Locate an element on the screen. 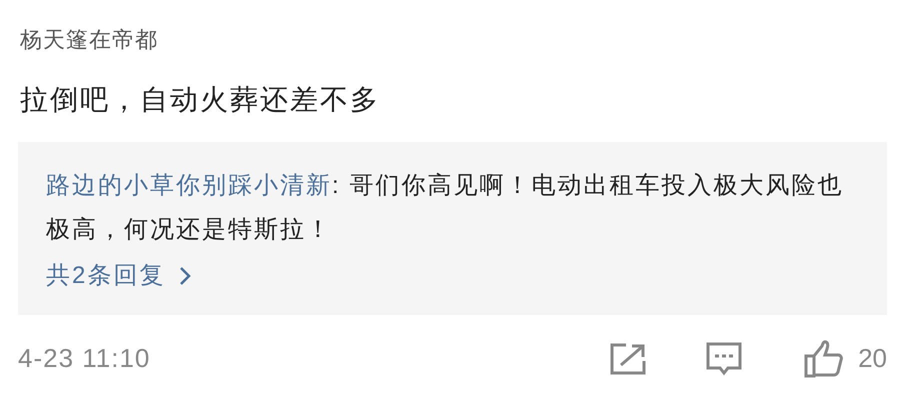 The image size is (905, 404). comment-icon is located at coordinates (724, 359).